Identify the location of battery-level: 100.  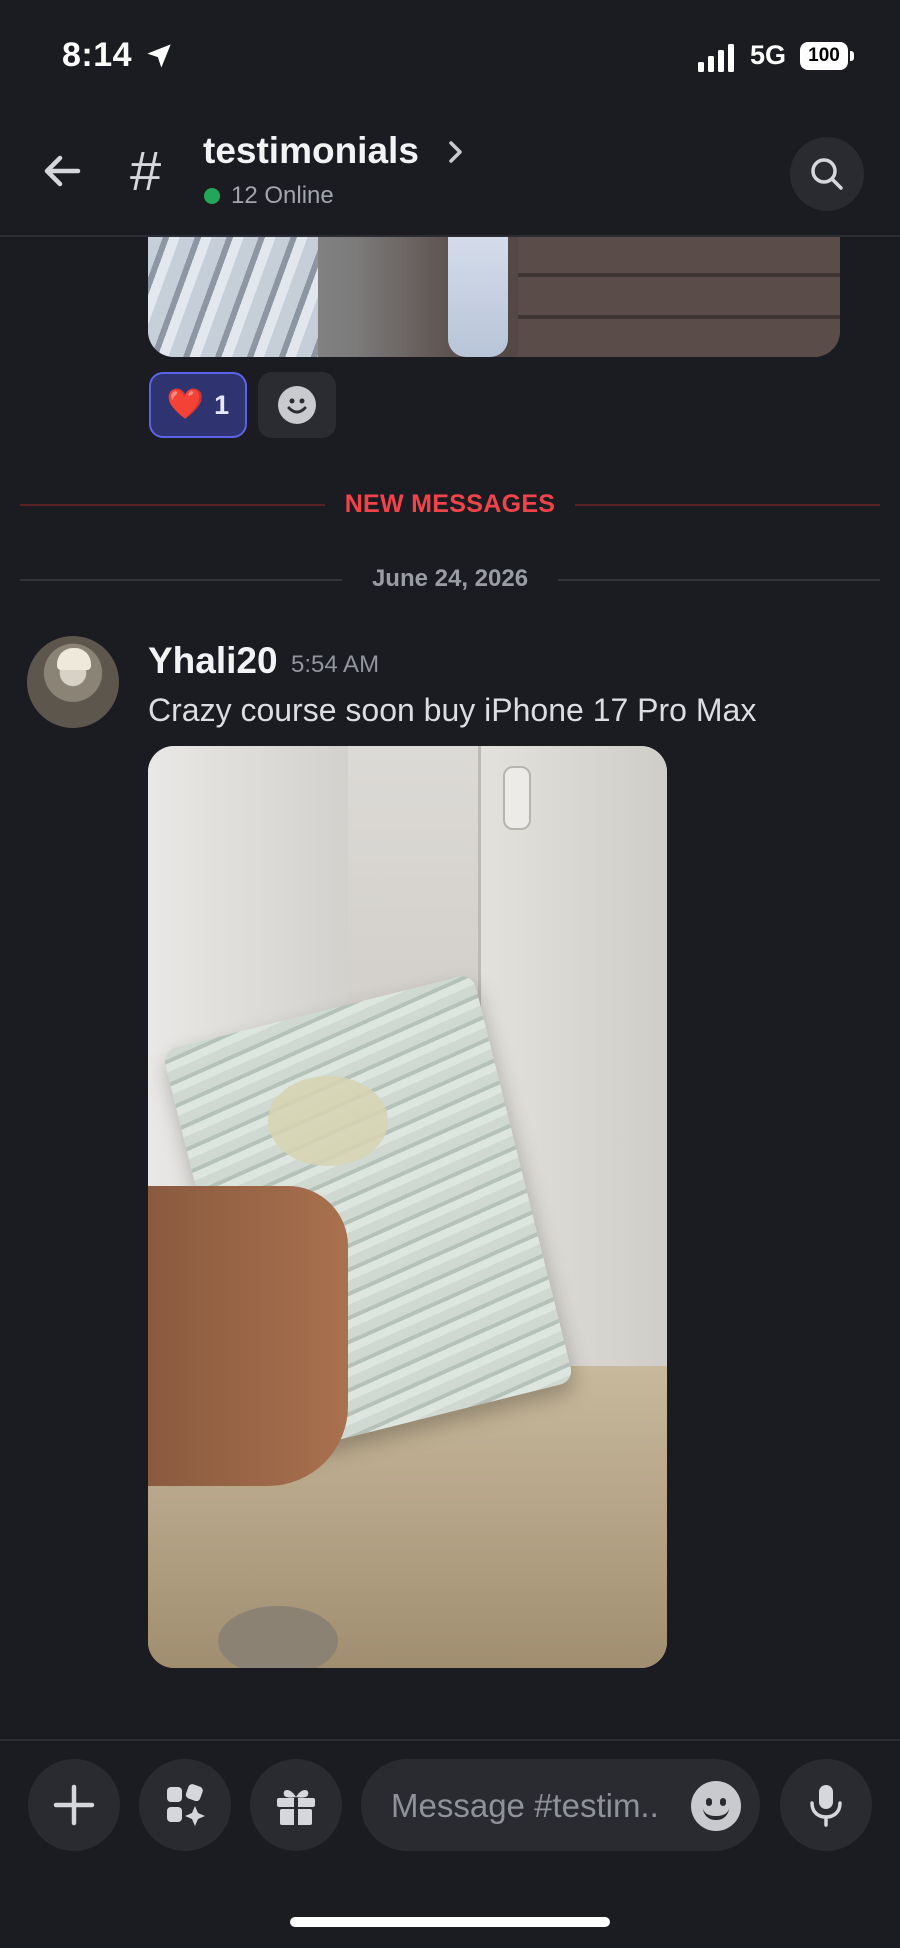
(824, 56).